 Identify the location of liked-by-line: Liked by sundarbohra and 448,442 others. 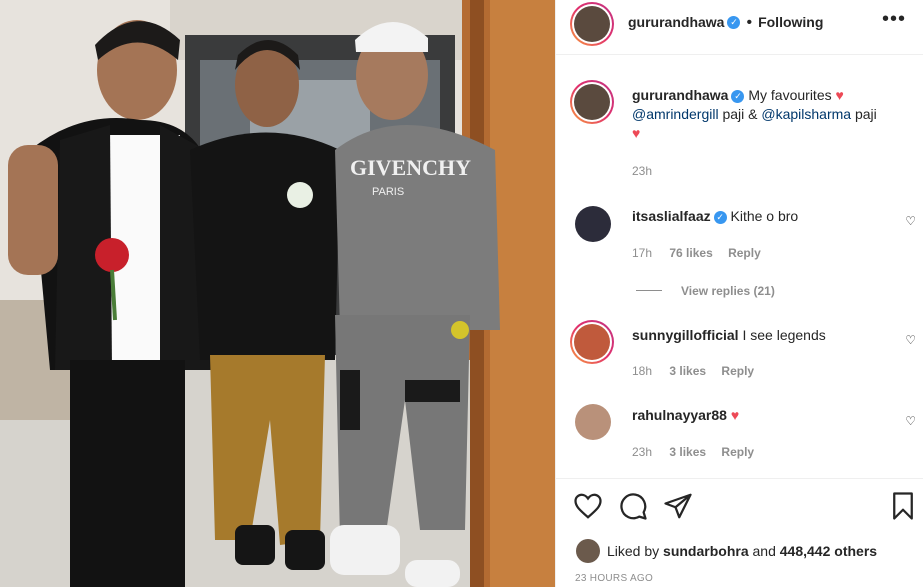
(742, 551).